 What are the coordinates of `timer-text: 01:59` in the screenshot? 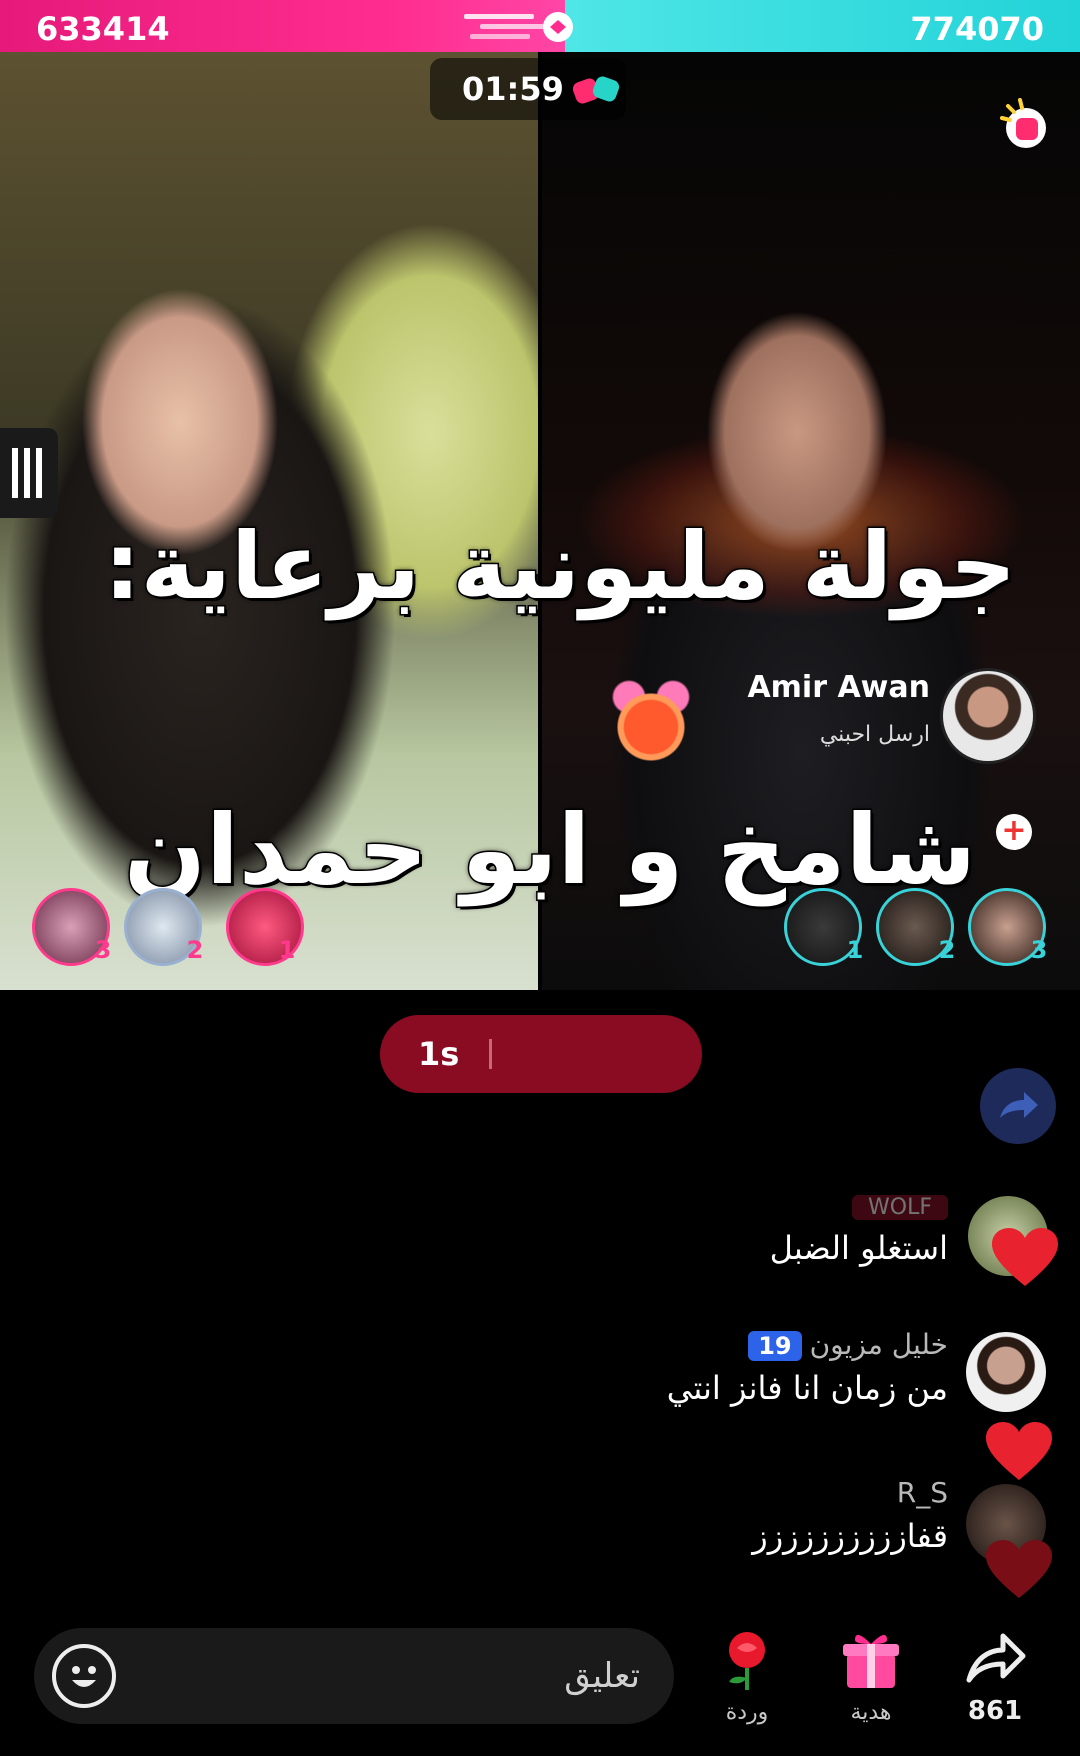 It's located at (513, 89).